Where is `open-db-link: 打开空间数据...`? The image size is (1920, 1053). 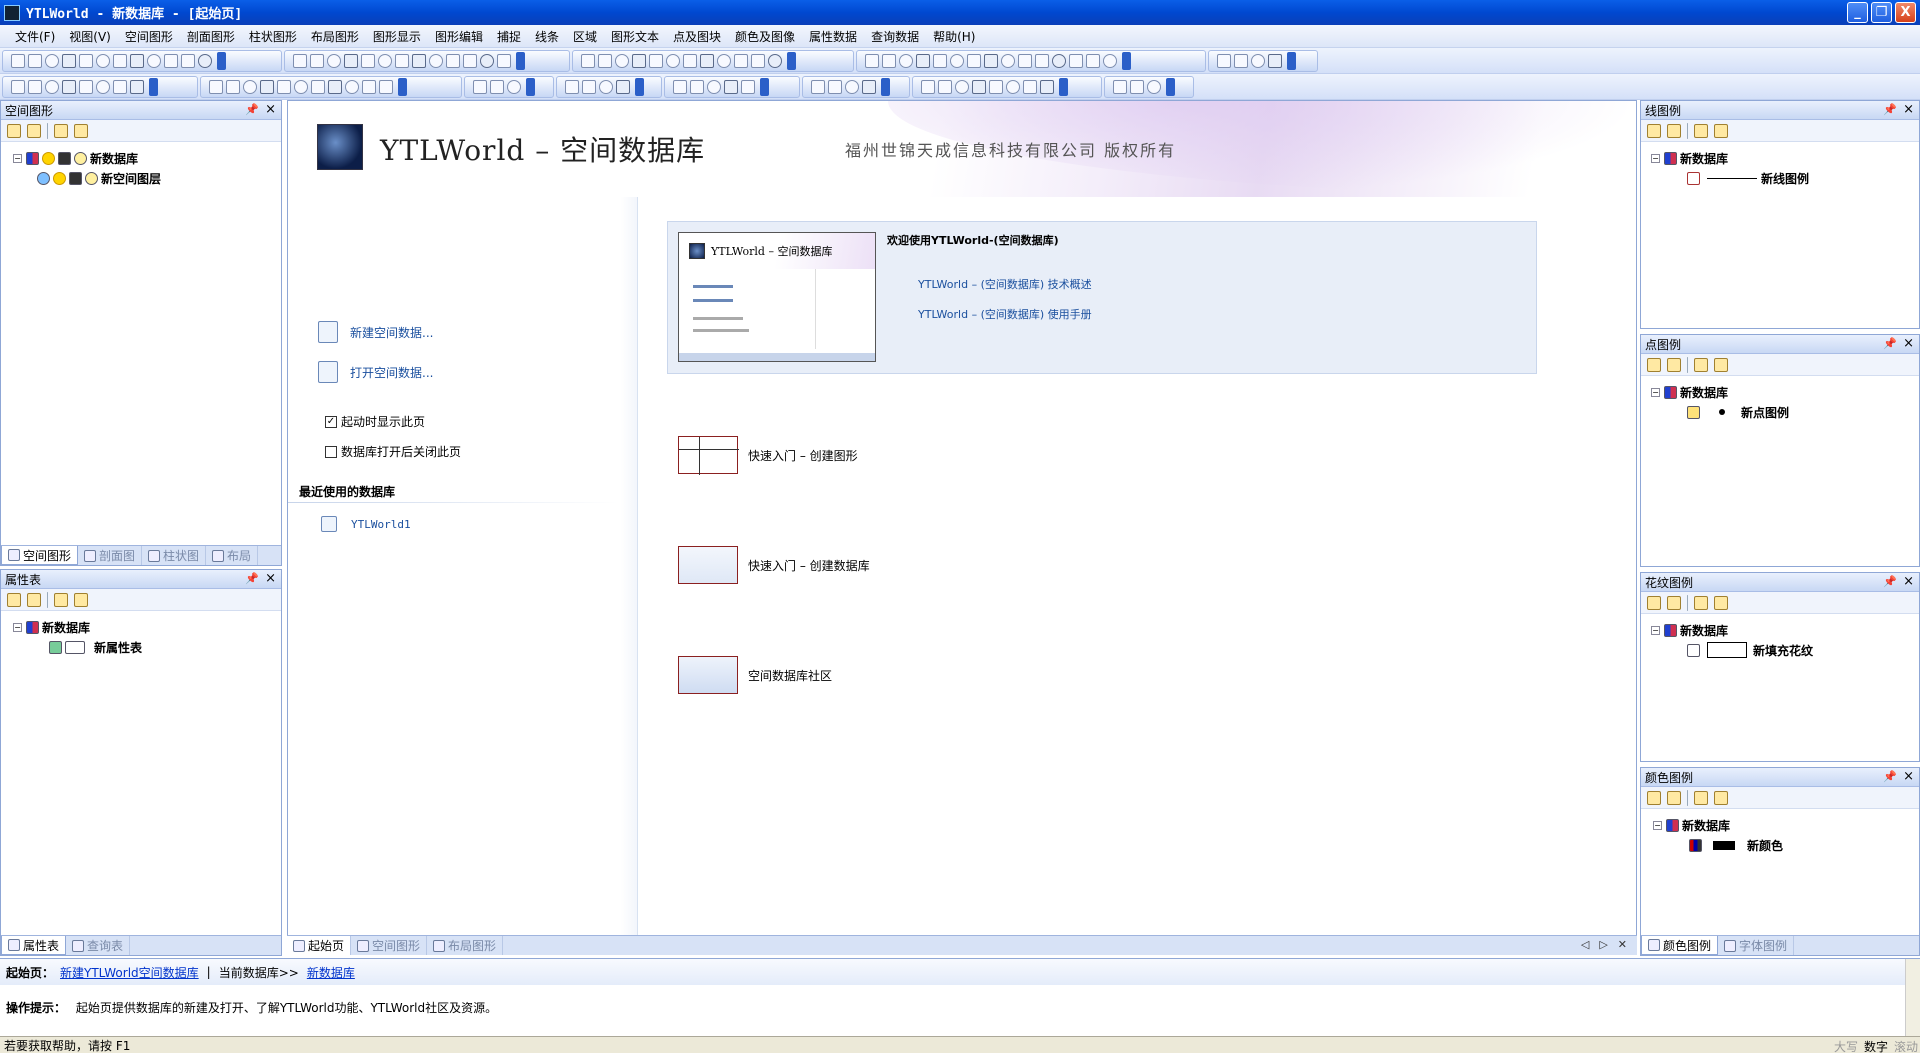
open-db-link: 打开空间数据... is located at coordinates (375, 372).